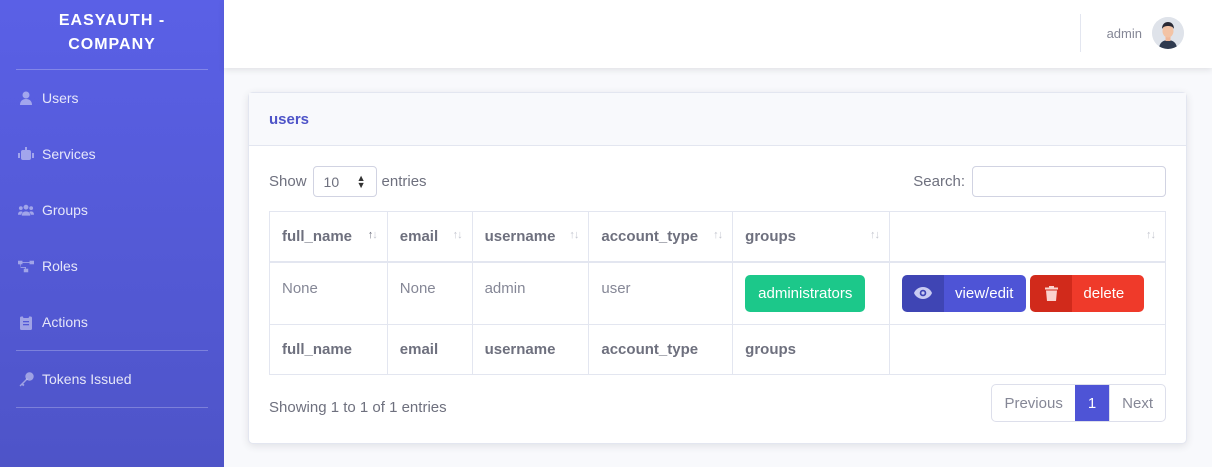 Image resolution: width=1212 pixels, height=467 pixels. I want to click on sidebar-item-label: Roles, so click(60, 266).